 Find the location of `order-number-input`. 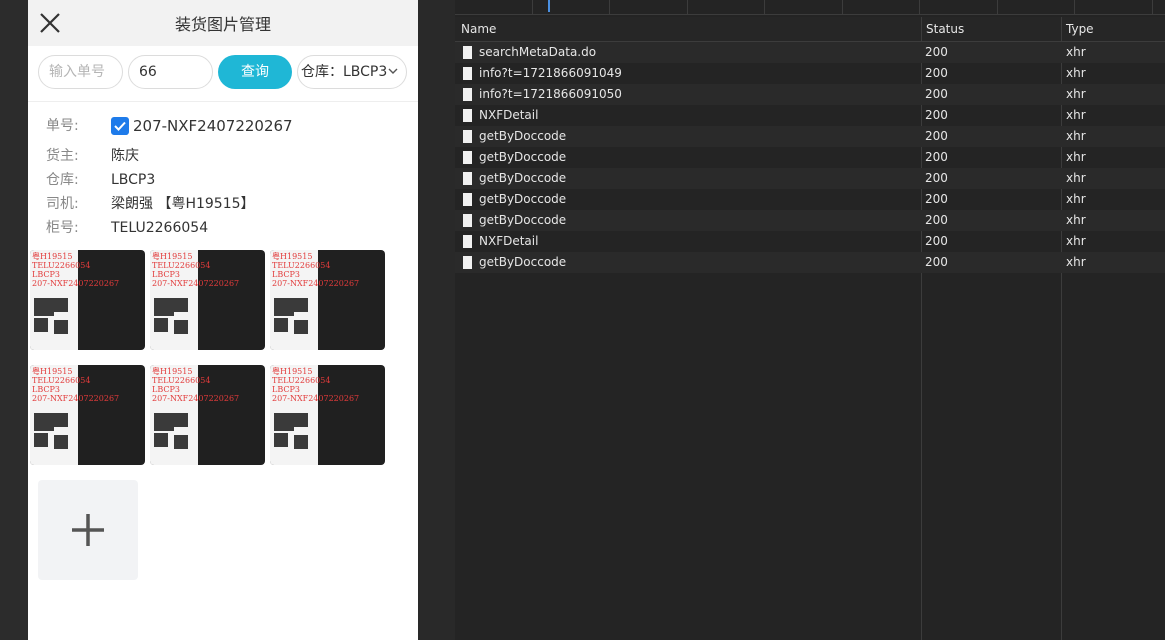

order-number-input is located at coordinates (80, 72).